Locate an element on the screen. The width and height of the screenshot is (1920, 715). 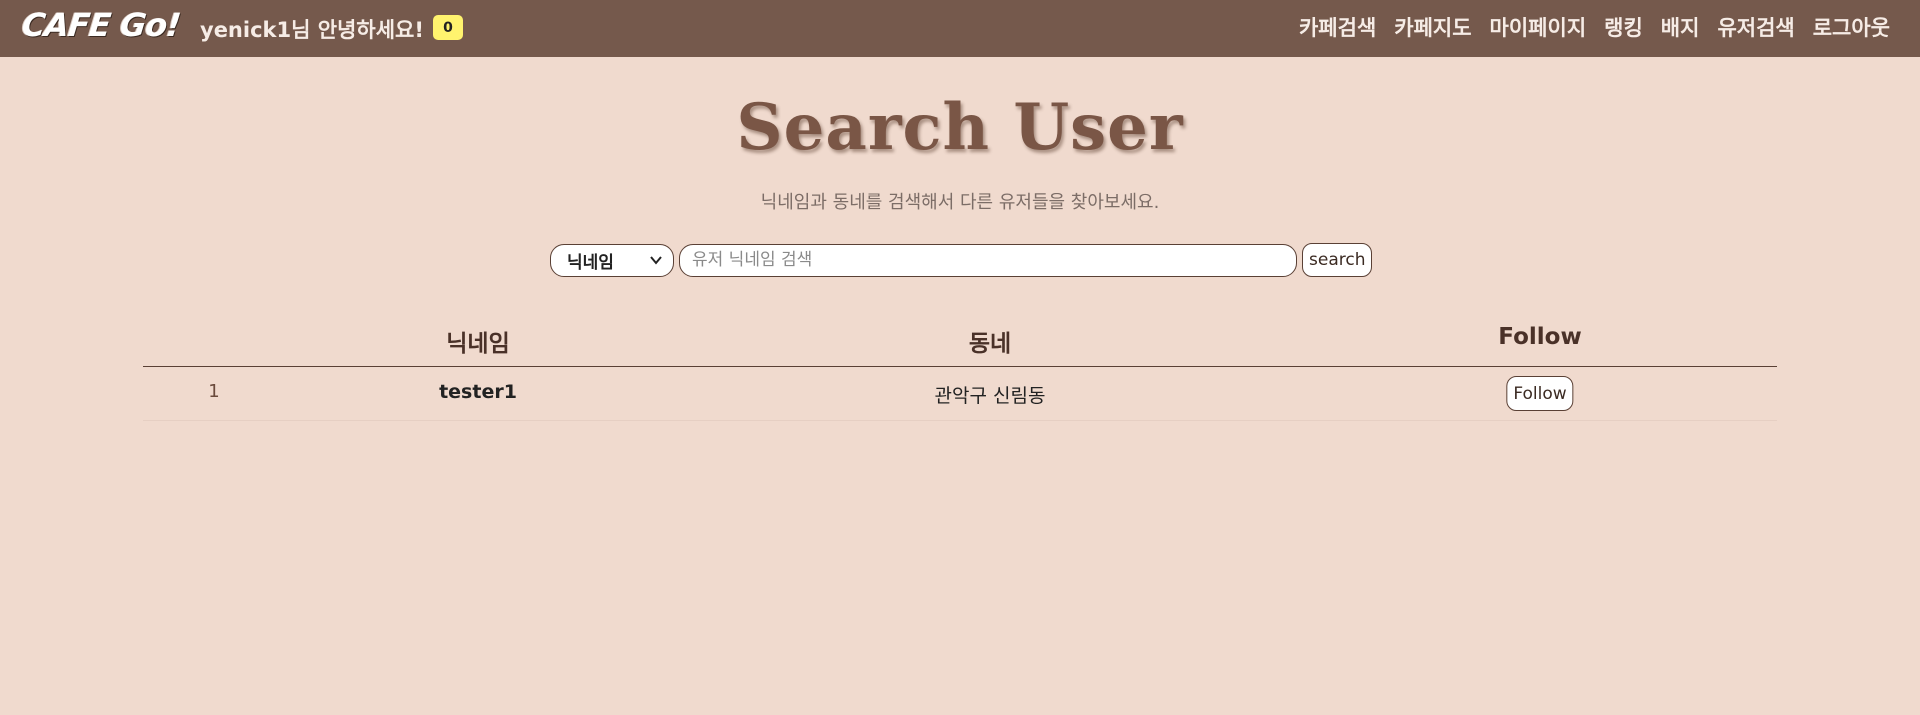
cafe-go-logo: CAFE Go! is located at coordinates (101, 25).